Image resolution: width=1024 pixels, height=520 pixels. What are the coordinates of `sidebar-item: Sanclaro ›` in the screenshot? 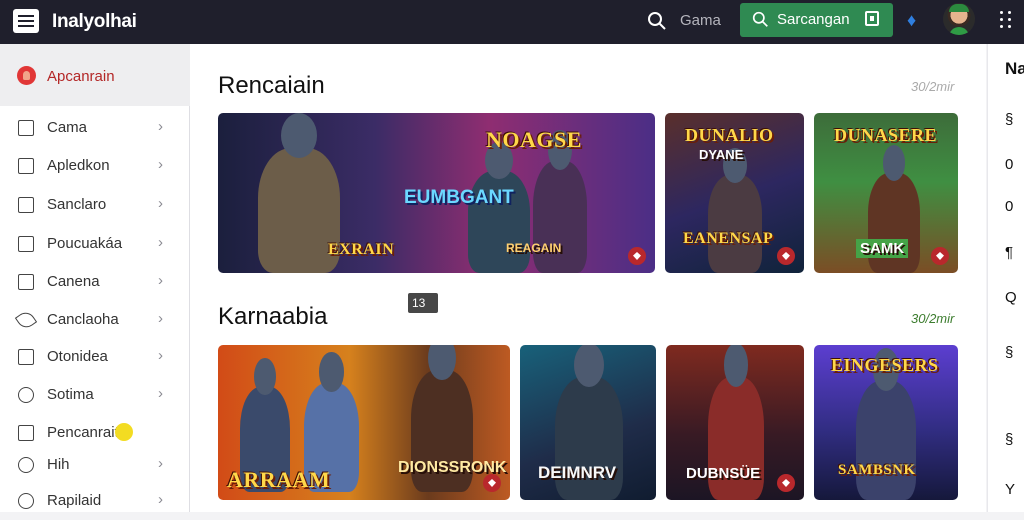 It's located at (95, 206).